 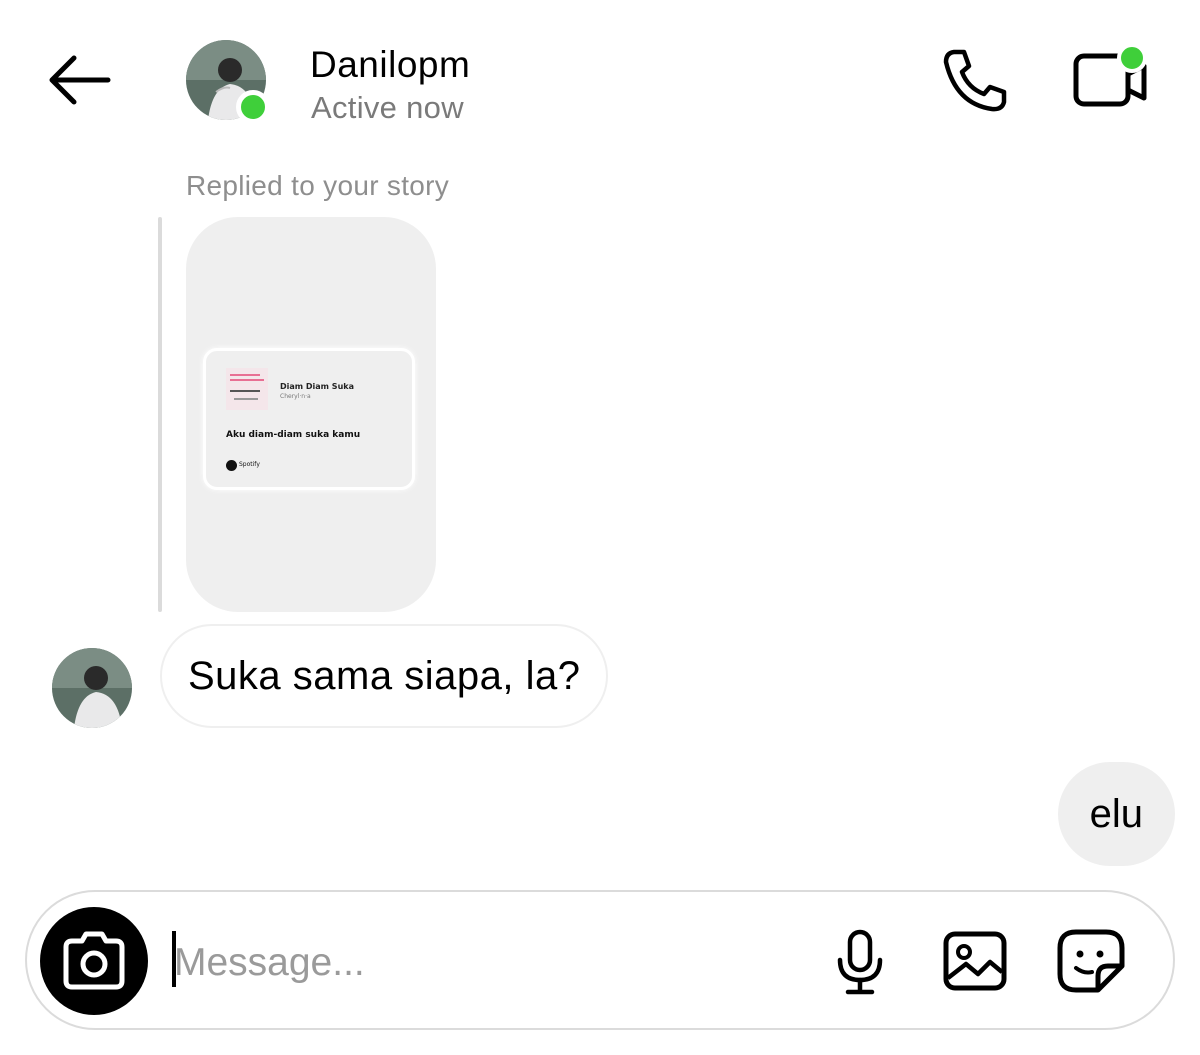 I want to click on song-artist: Cheryl·n·a, so click(x=295, y=396).